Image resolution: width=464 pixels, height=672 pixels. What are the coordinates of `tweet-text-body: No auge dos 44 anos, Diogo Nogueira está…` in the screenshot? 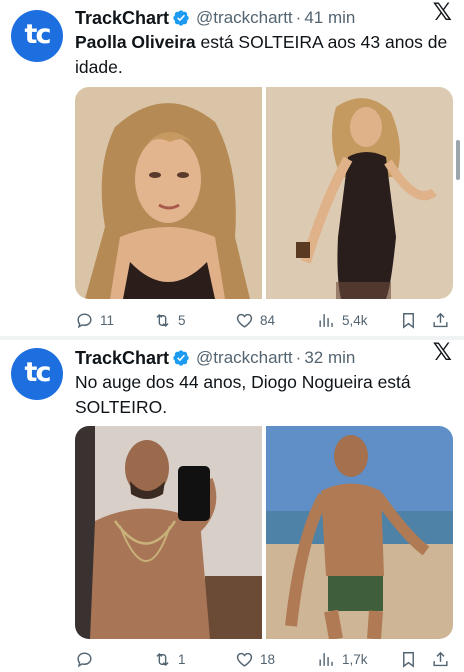 It's located at (243, 394).